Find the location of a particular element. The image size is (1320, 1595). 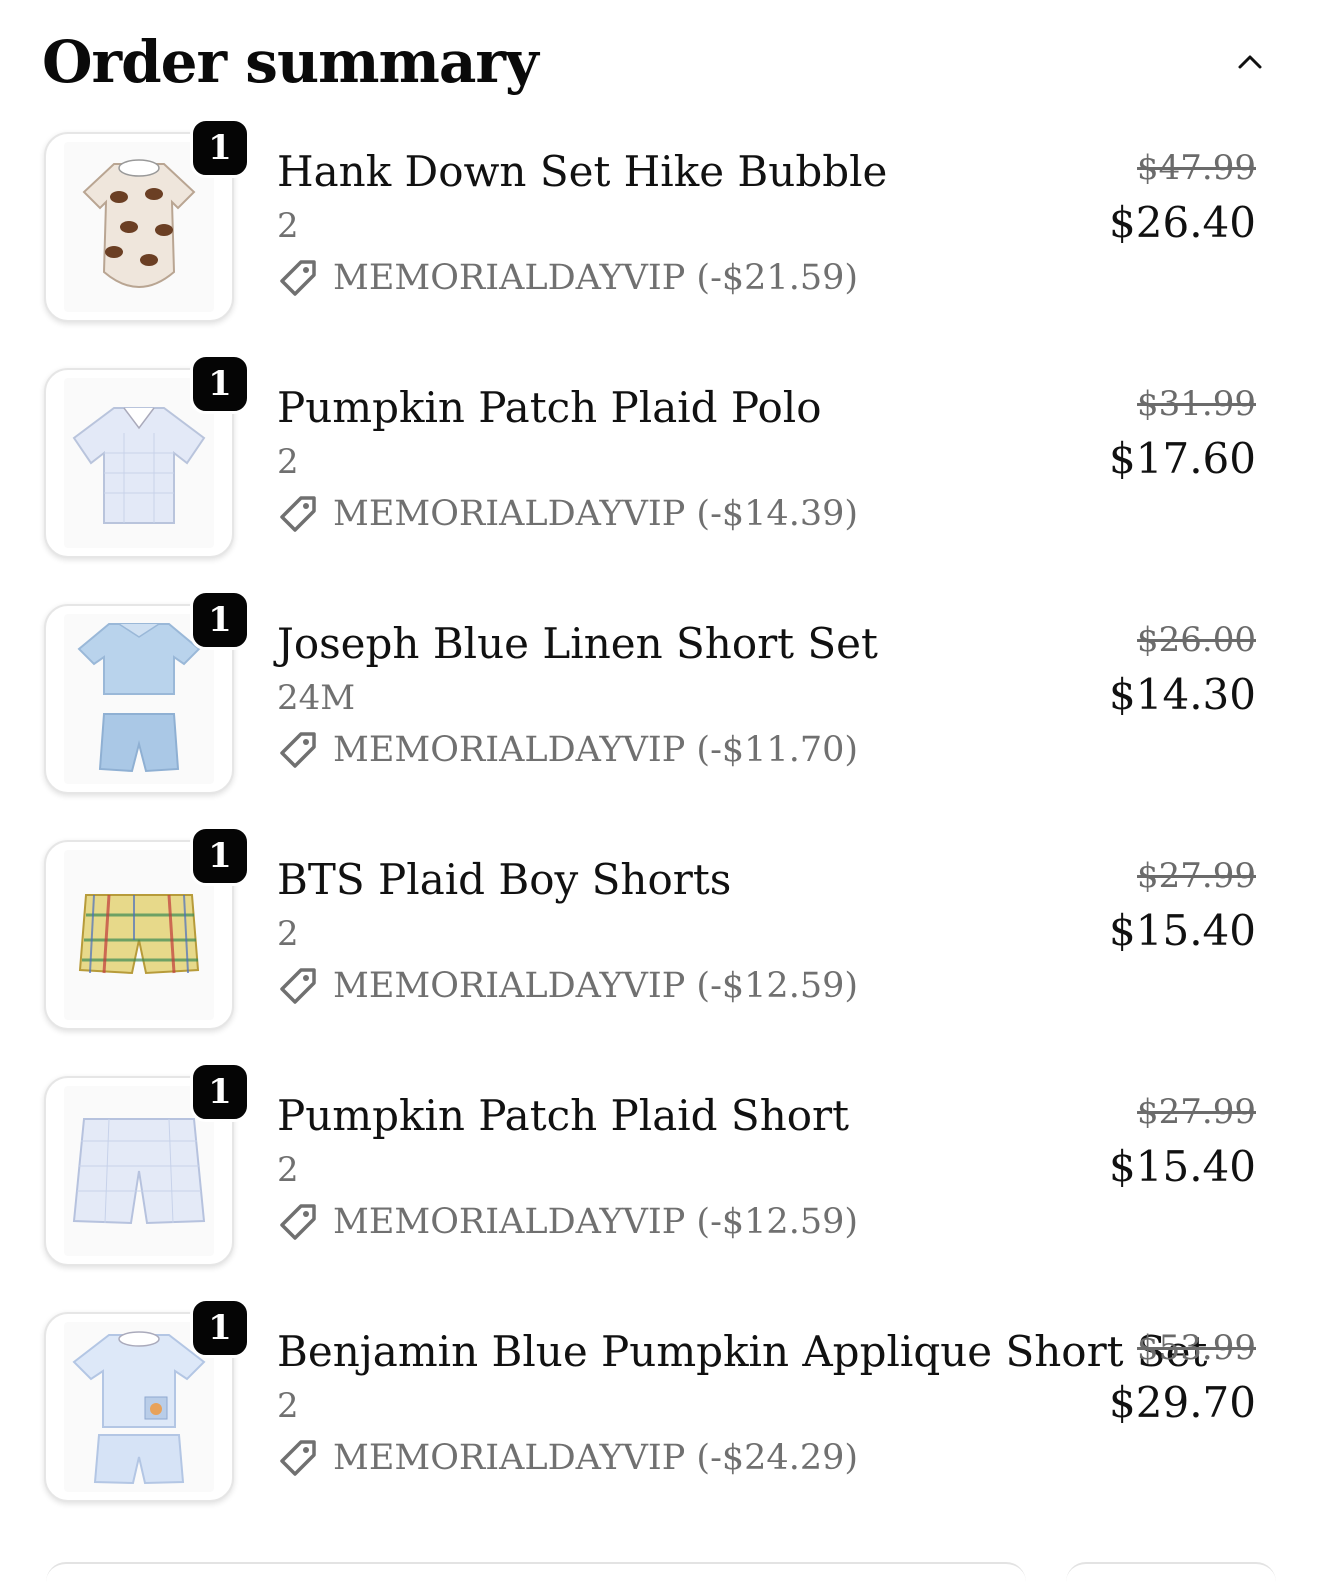

final-price: $17.60 is located at coordinates (1182, 458).